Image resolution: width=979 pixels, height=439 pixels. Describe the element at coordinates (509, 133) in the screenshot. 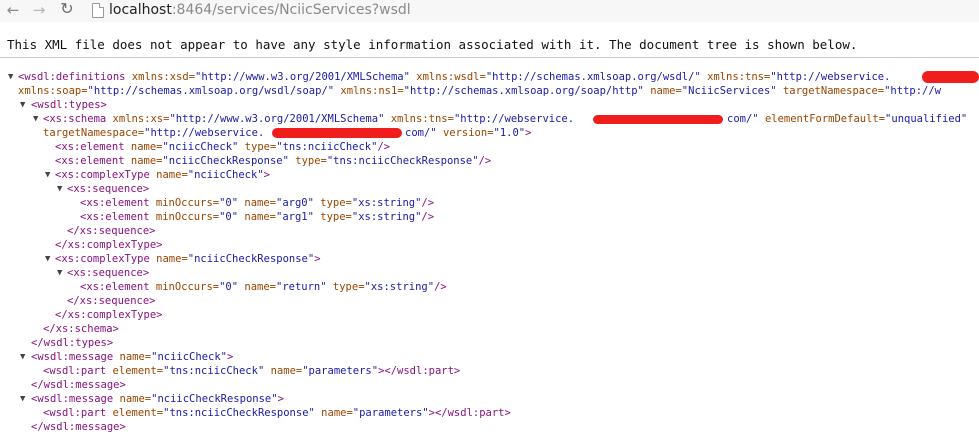

I see `xml-attr-value: "1.0"` at that location.